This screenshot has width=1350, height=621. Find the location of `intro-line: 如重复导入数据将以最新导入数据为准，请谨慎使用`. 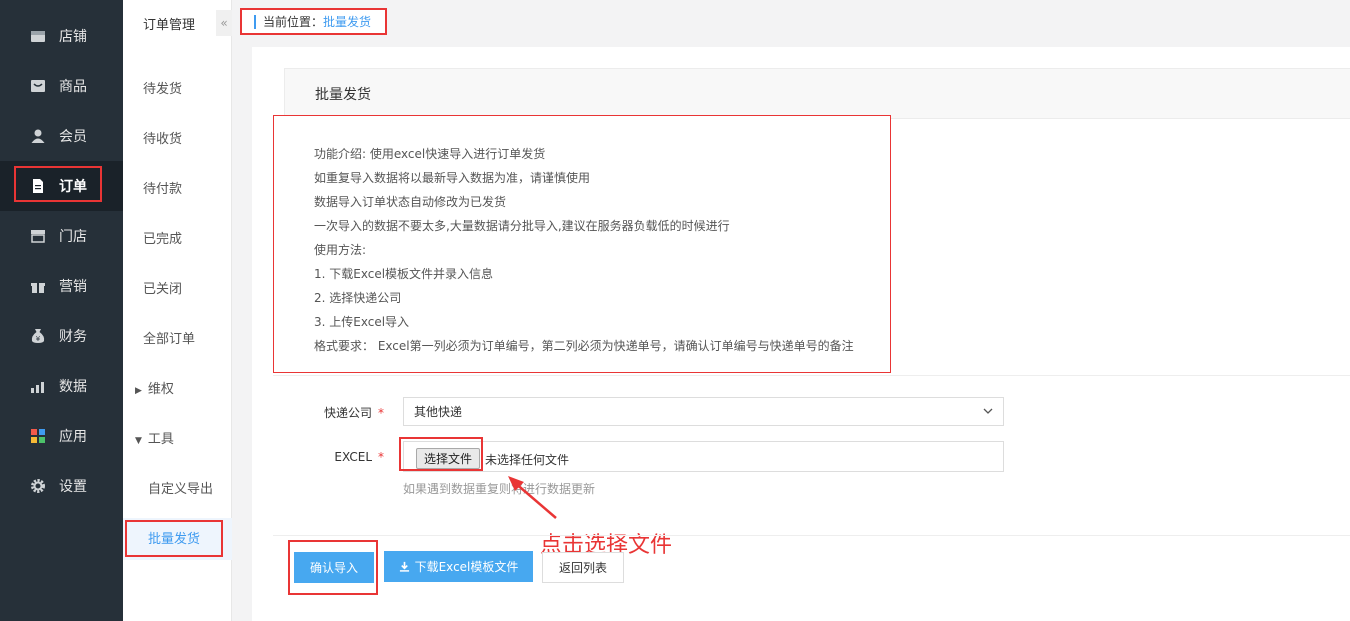

intro-line: 如重复导入数据将以最新导入数据为准，请谨慎使用 is located at coordinates (452, 178).